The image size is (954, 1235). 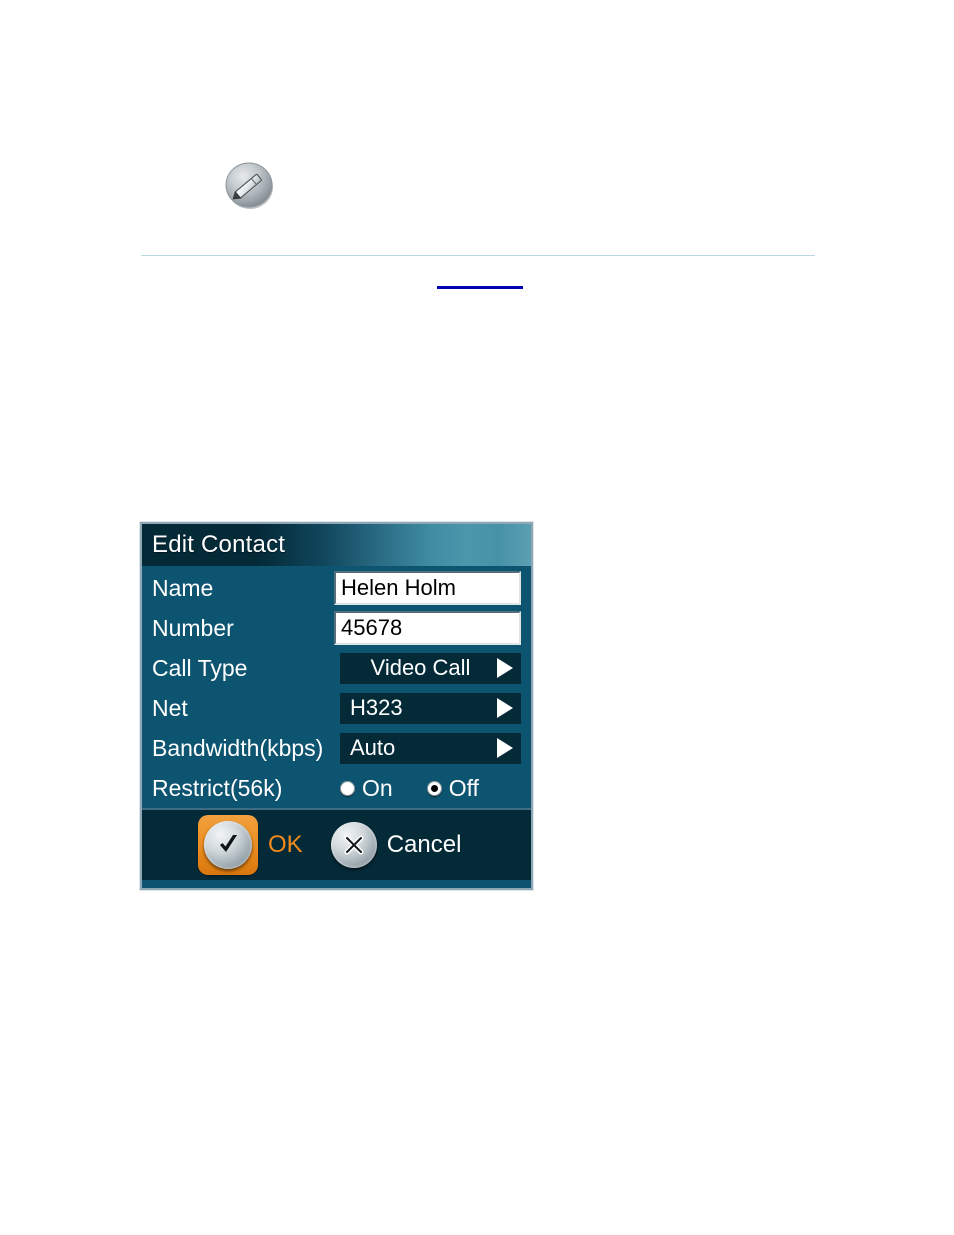 I want to click on radio-unselected-icon, so click(x=347, y=788).